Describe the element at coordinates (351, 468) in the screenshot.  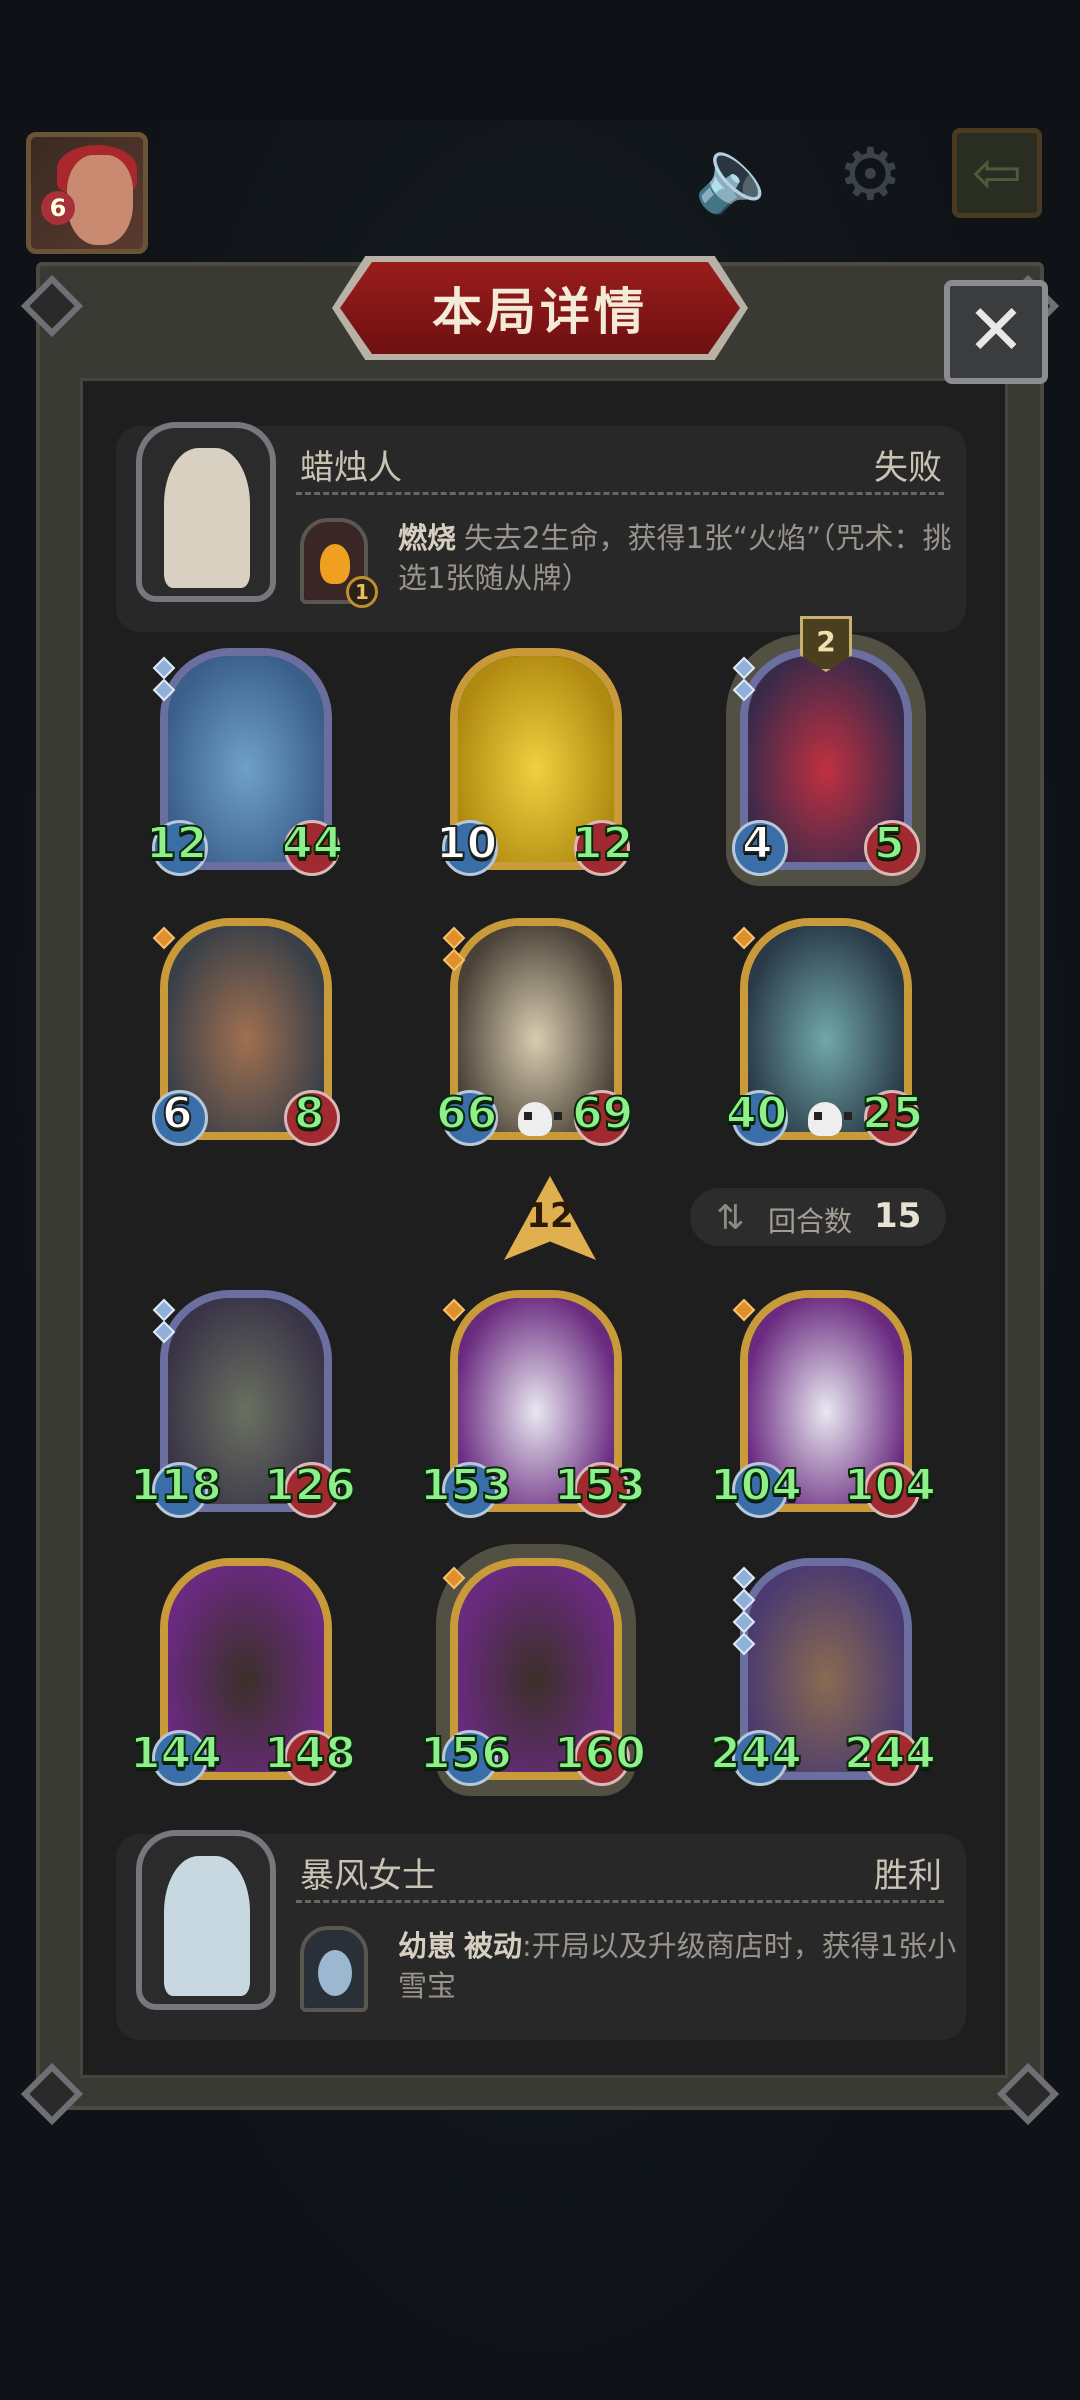
I see `opponent-name: 蜡烛人` at that location.